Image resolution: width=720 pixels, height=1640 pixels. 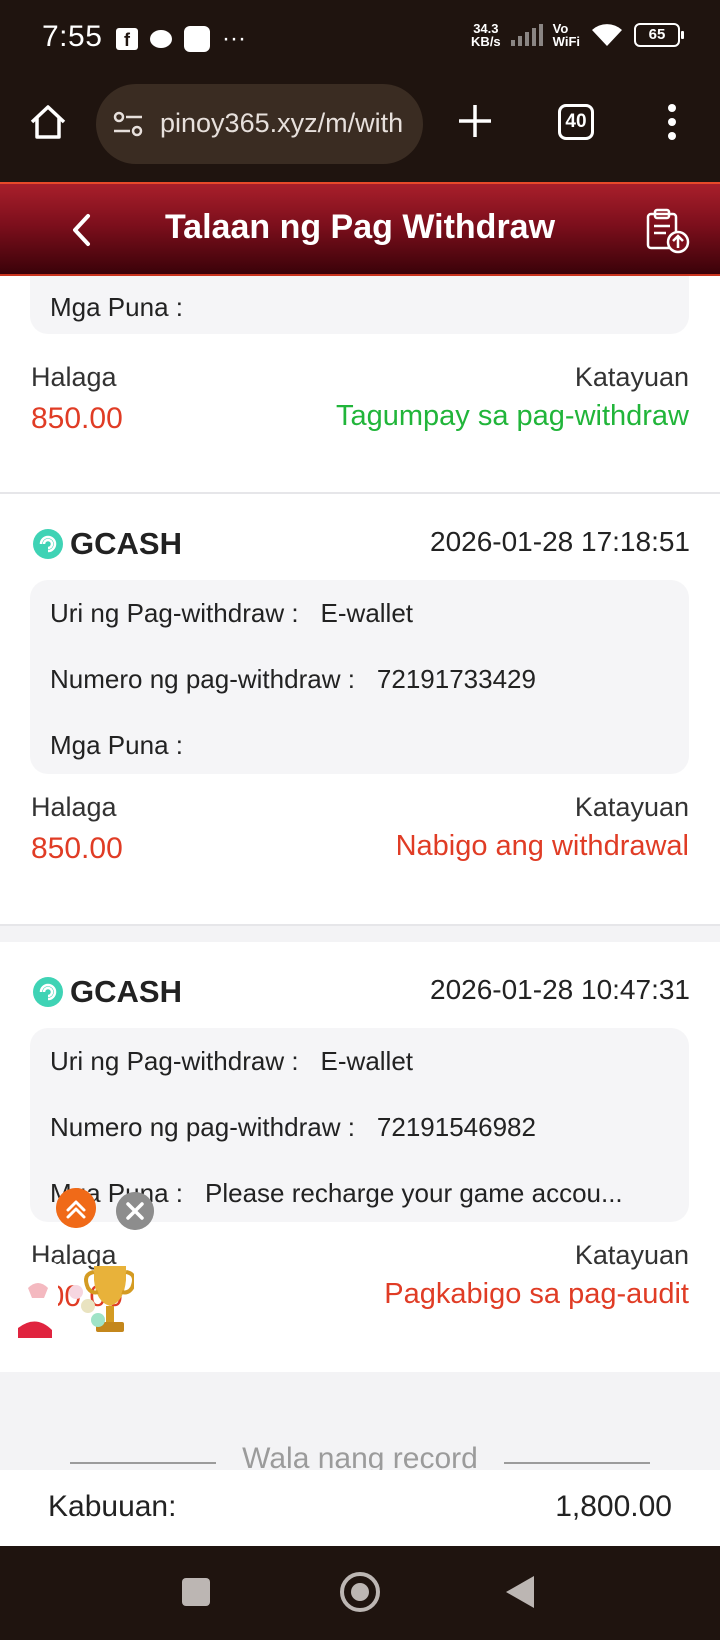 I want to click on app-notification-icon, so click(x=197, y=39).